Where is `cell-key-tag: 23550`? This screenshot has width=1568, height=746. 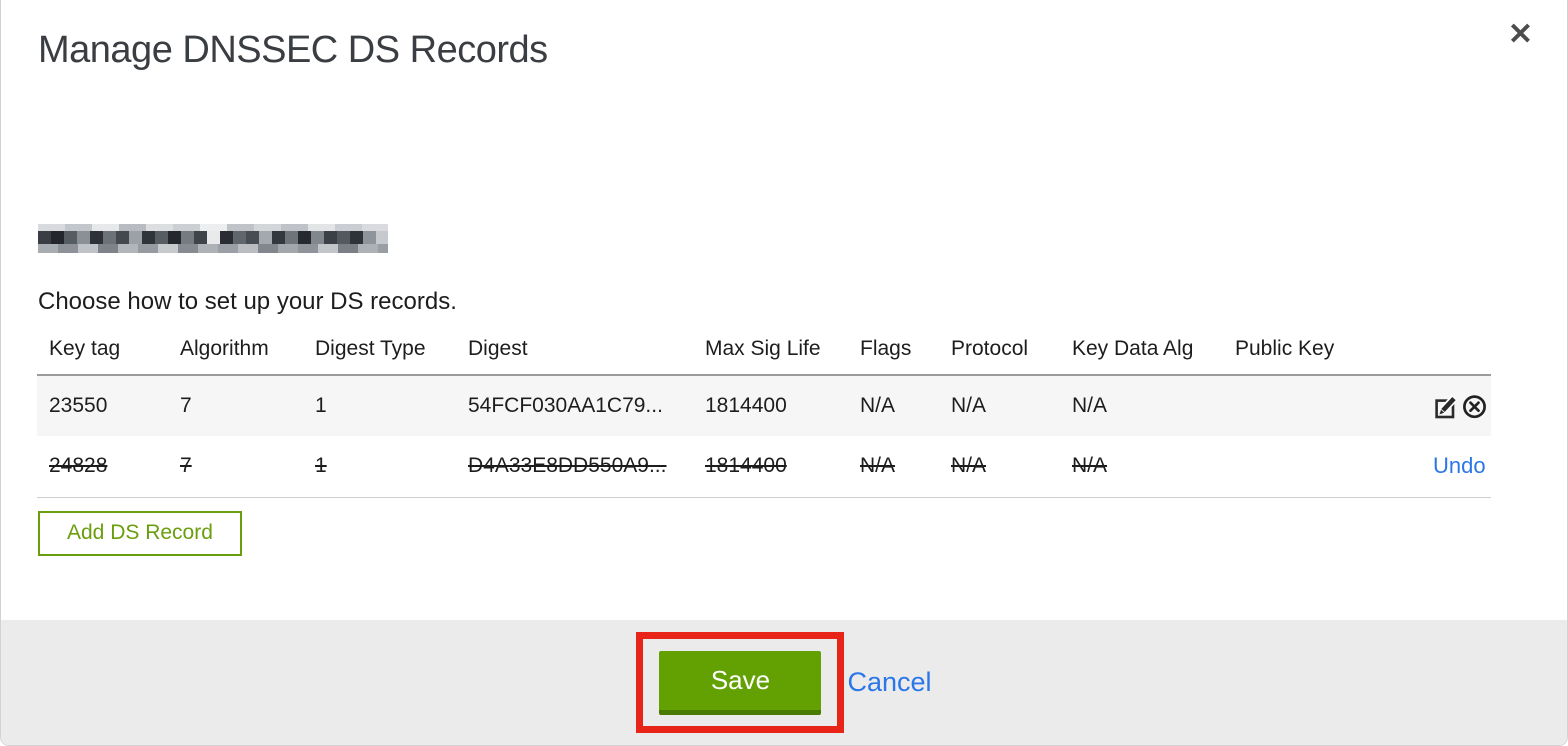 cell-key-tag: 23550 is located at coordinates (78, 405).